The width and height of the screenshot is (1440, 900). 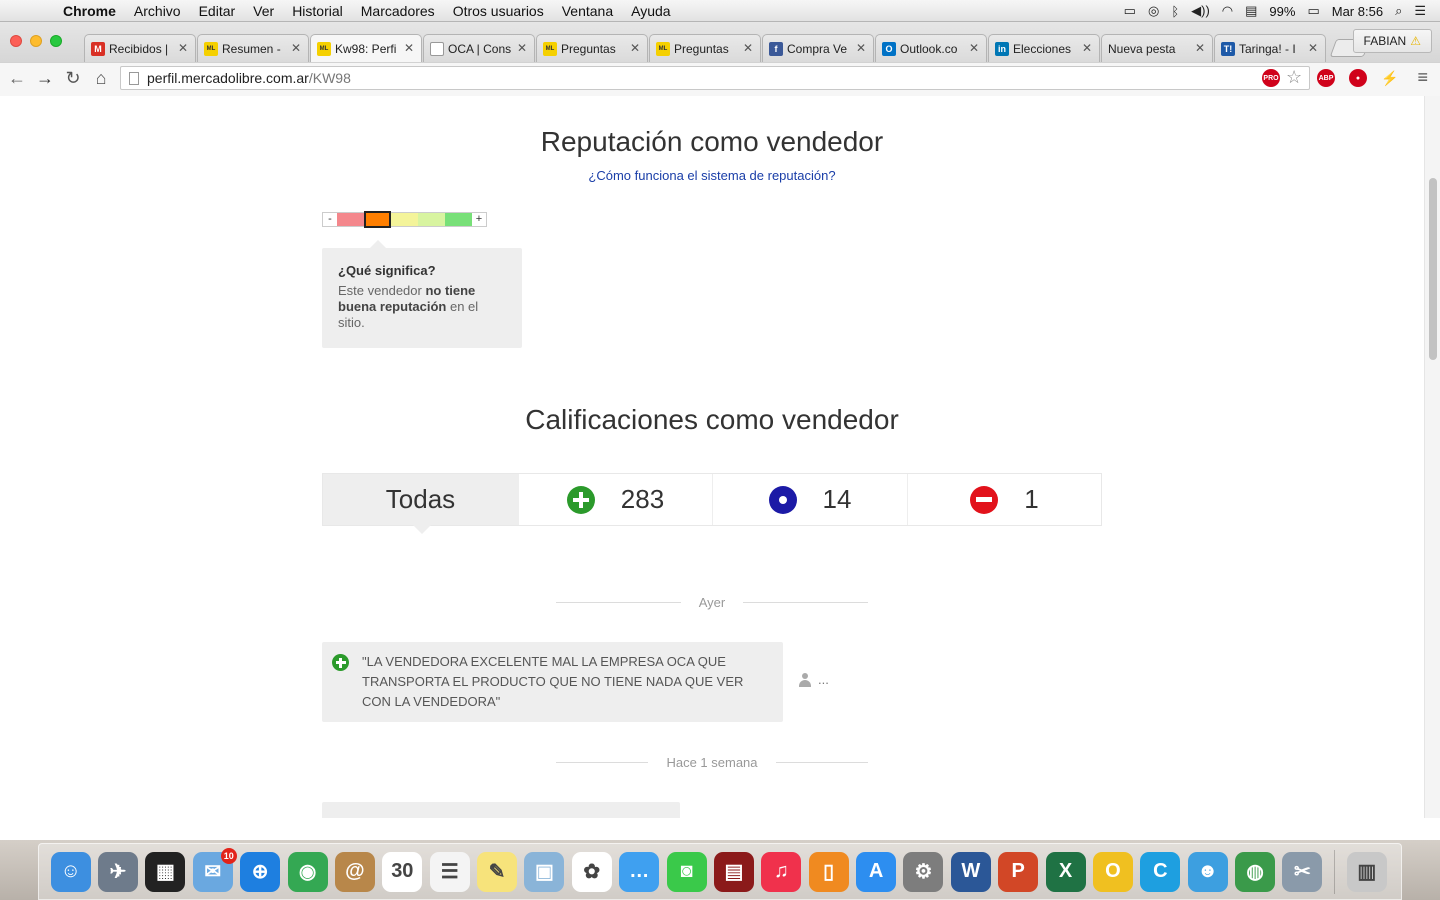 What do you see at coordinates (1130, 11) in the screenshot?
I see `airplay-icon: ▭` at bounding box center [1130, 11].